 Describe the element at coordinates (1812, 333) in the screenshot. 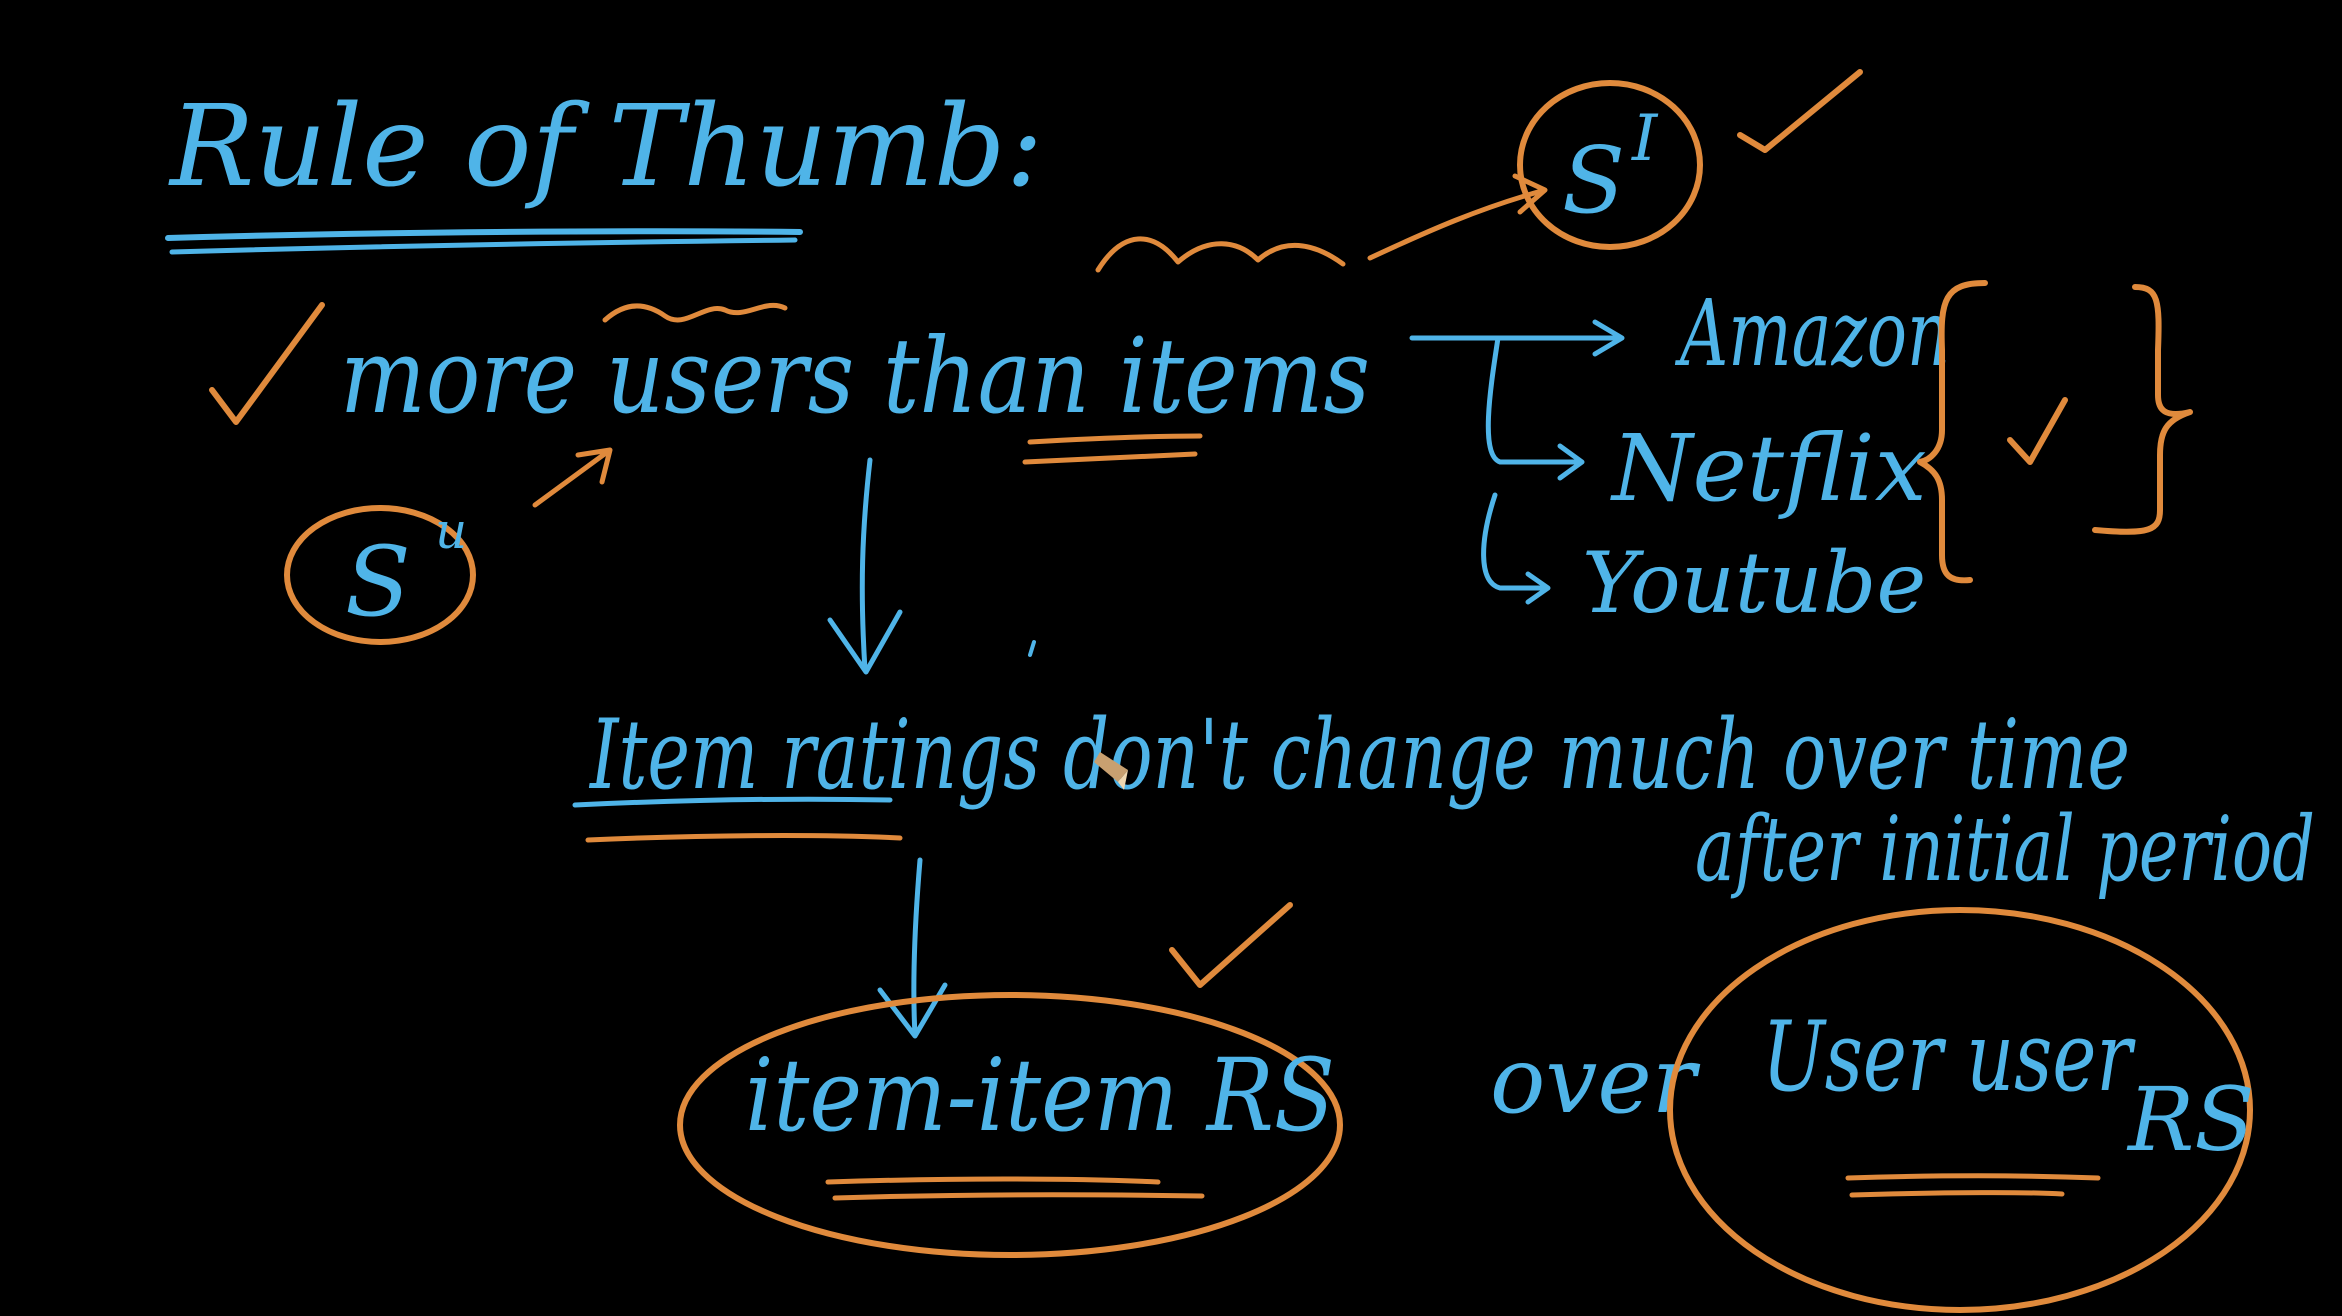

I see `example-amazon: Amazon` at that location.